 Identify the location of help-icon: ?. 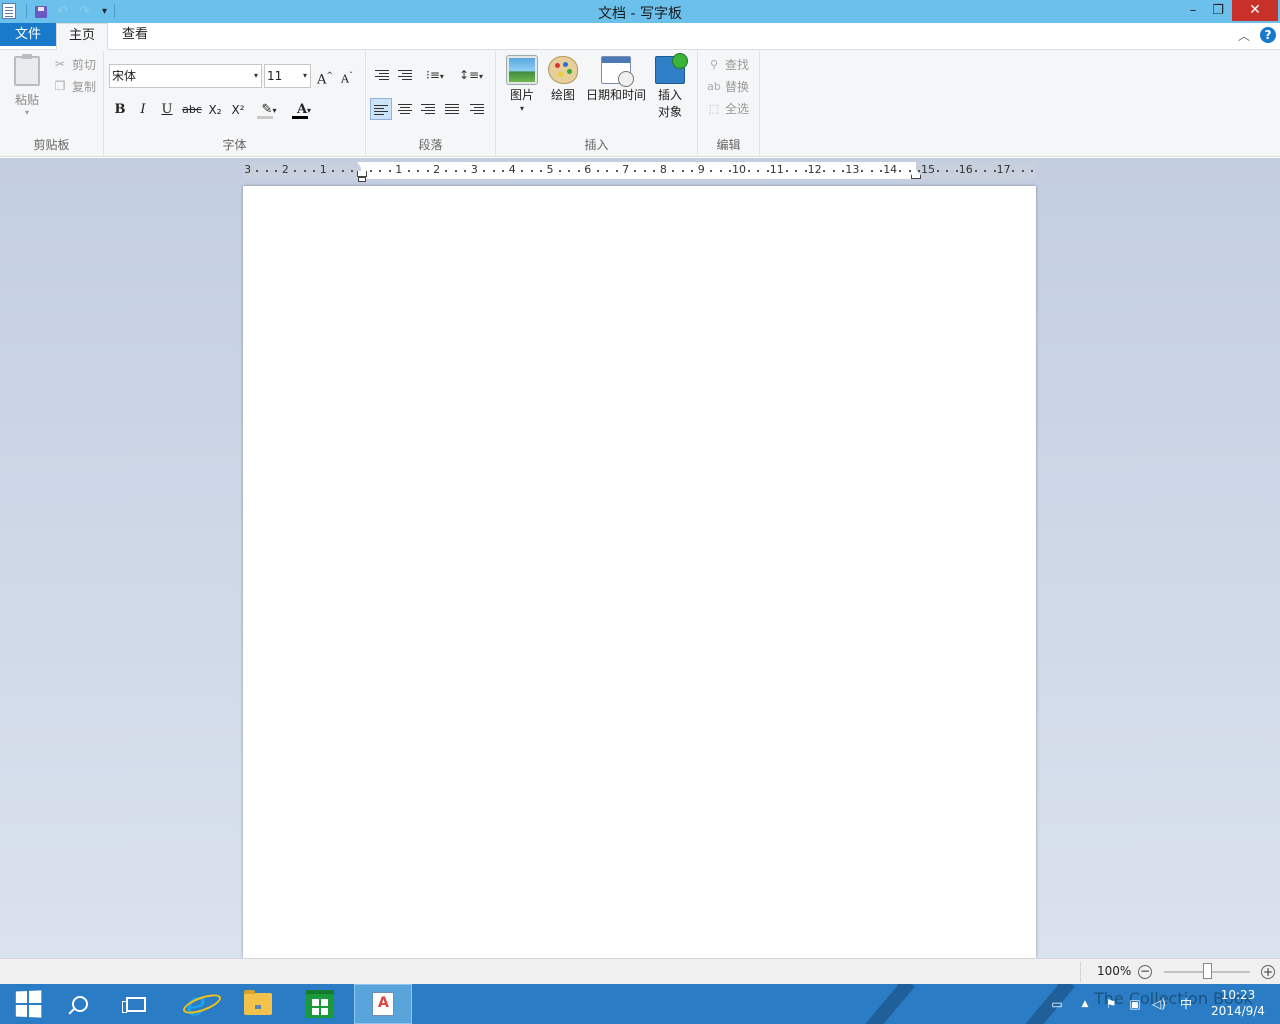
(1268, 35).